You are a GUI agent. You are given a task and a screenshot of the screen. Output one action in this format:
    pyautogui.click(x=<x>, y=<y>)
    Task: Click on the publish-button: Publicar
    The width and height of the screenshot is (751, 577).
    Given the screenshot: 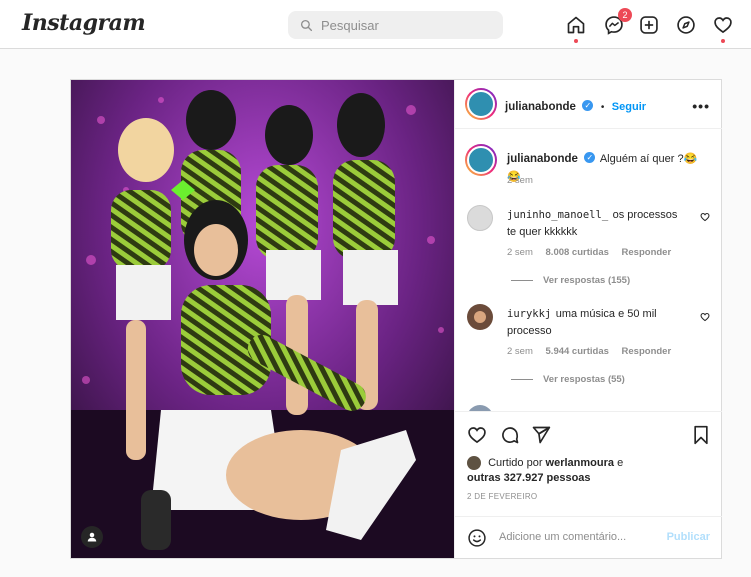 What is the action you would take?
    pyautogui.click(x=688, y=537)
    